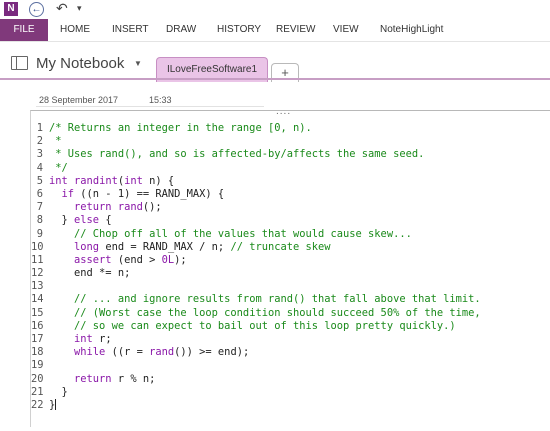  Describe the element at coordinates (275, 9) in the screenshot. I see `title-bar: N ← ↶ ▾` at that location.